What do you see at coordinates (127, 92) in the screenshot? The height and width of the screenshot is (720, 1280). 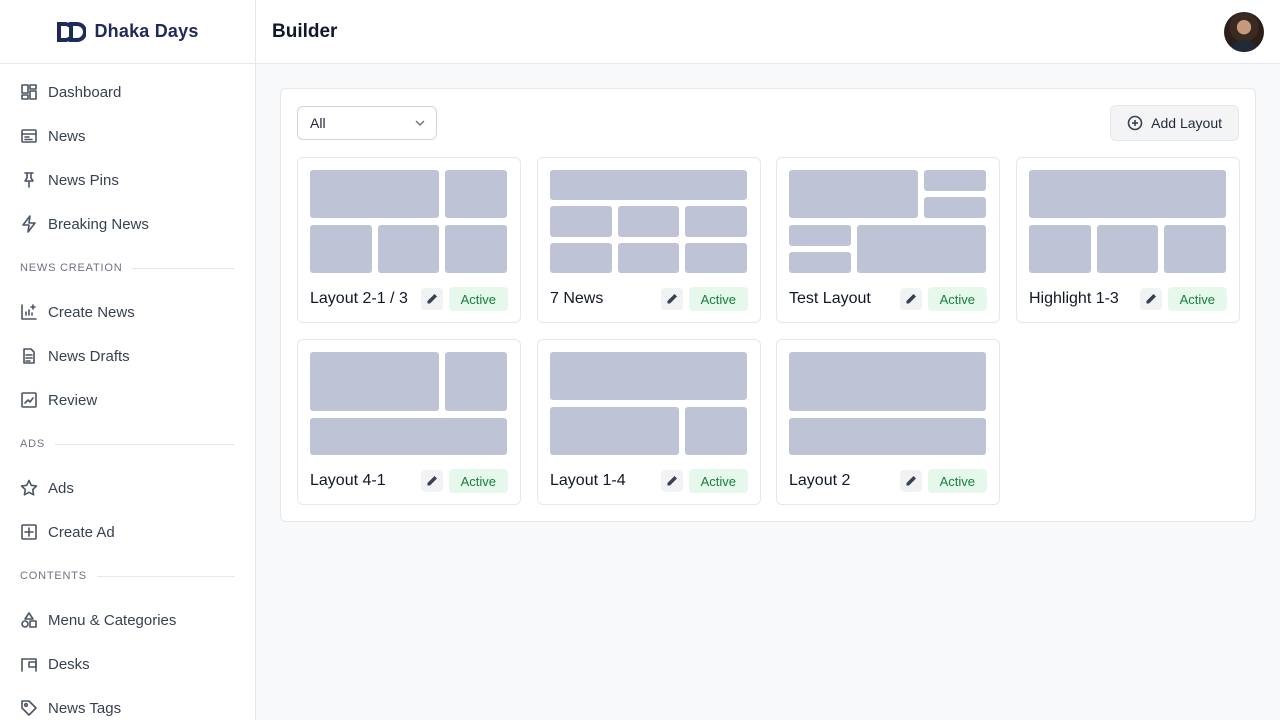 I see `sidebar-item-dashboard: Dashboard` at bounding box center [127, 92].